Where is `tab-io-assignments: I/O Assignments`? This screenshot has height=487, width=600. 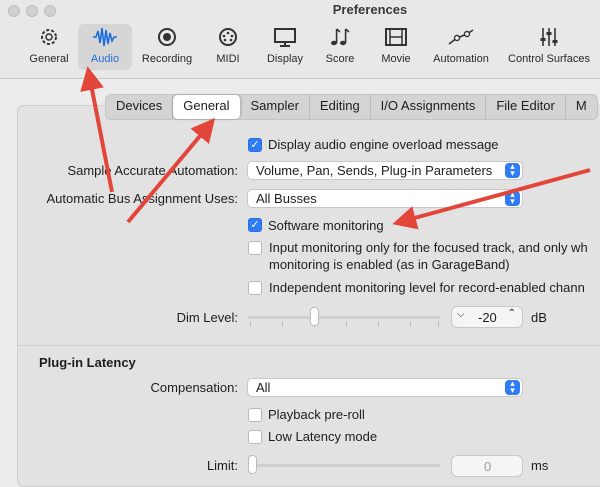 tab-io-assignments: I/O Assignments is located at coordinates (429, 107).